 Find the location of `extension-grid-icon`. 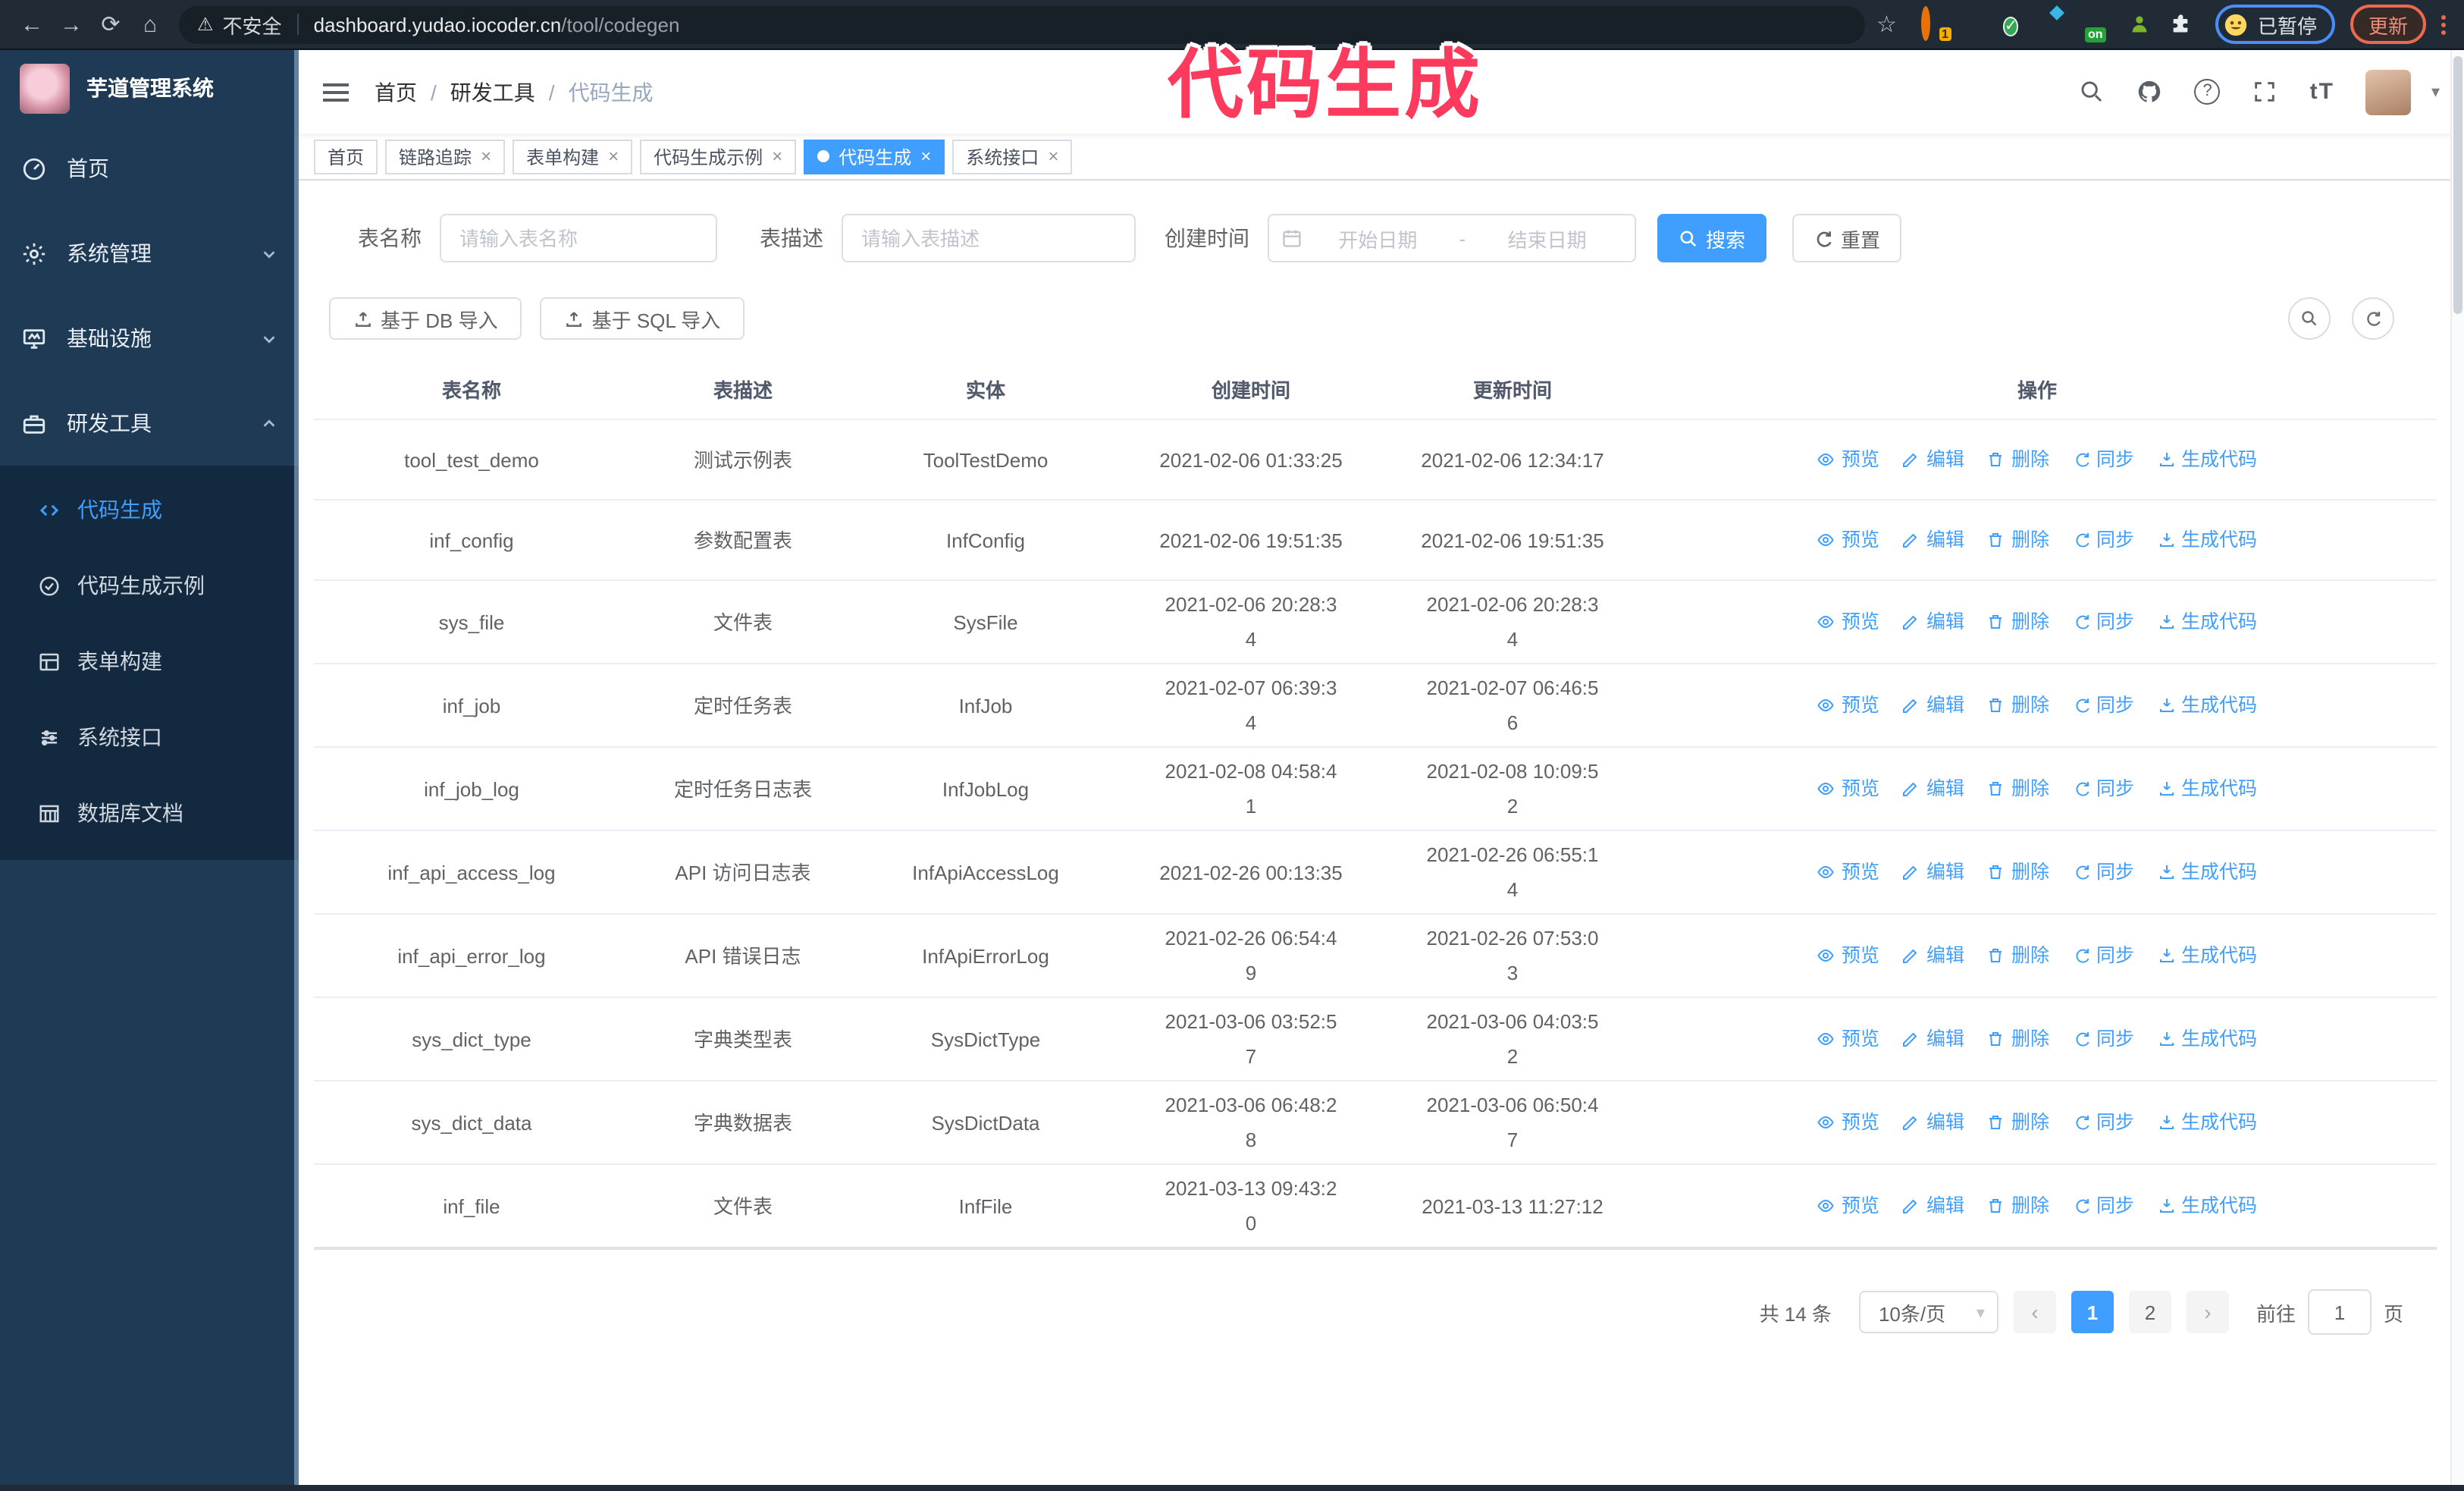

extension-grid-icon is located at coordinates (2057, 24).